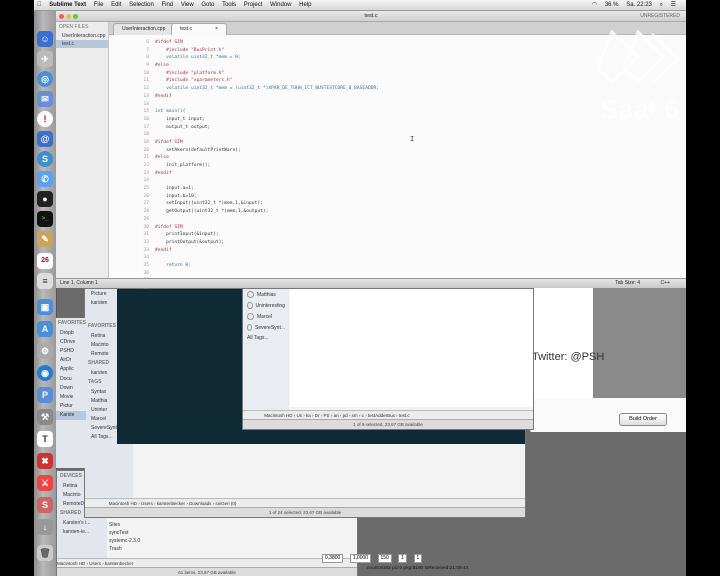 Image resolution: width=720 pixels, height=576 pixels. What do you see at coordinates (267, 204) in the screenshot?
I see `code-line: setInput((uint32_t *)mem,1,&input);` at bounding box center [267, 204].